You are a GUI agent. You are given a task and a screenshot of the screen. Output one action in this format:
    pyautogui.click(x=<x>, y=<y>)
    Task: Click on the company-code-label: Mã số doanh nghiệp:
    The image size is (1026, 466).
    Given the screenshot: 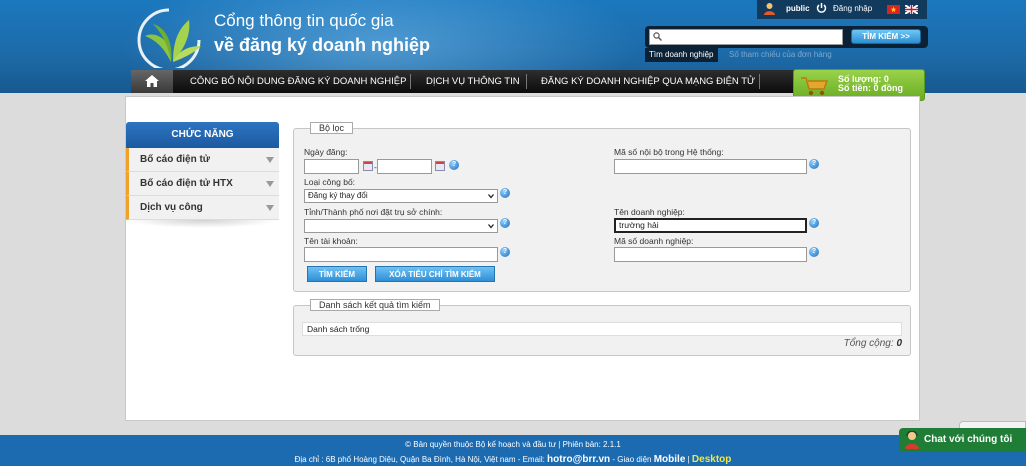 What is the action you would take?
    pyautogui.click(x=654, y=241)
    